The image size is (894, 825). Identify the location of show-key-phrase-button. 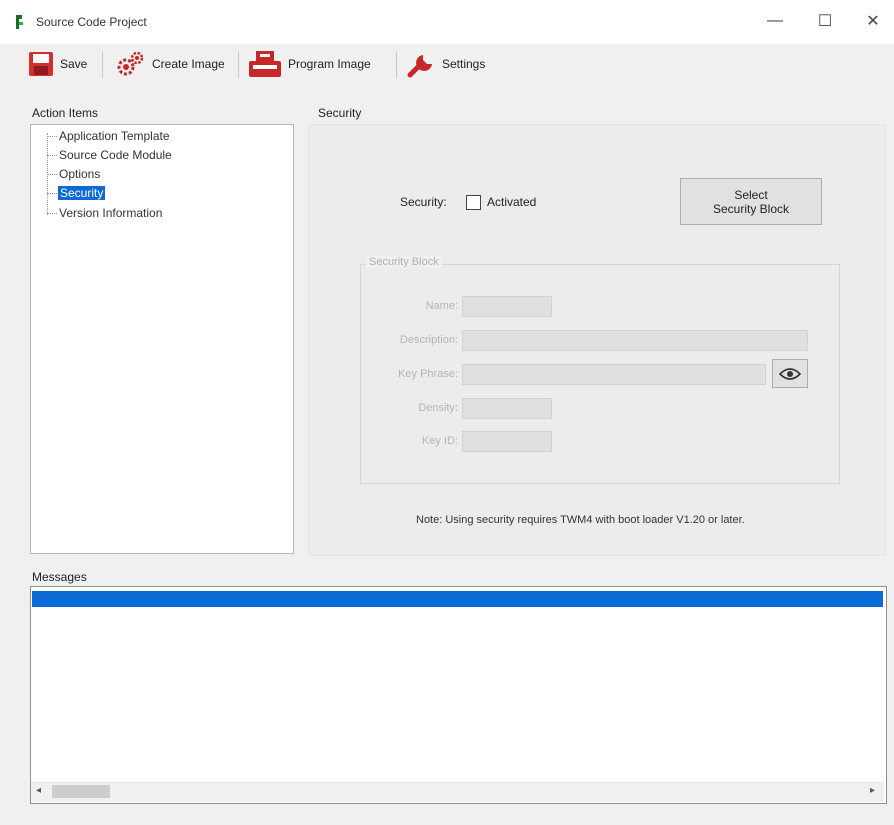
(790, 373).